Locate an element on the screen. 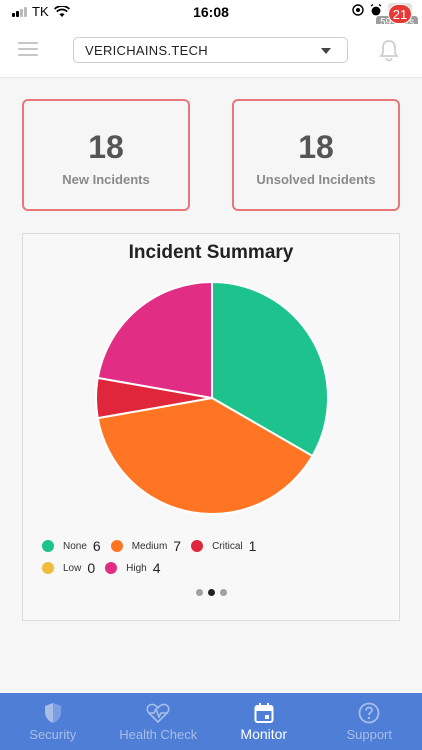 This screenshot has width=422, height=750. legend-item-none: None 6 is located at coordinates (73, 546).